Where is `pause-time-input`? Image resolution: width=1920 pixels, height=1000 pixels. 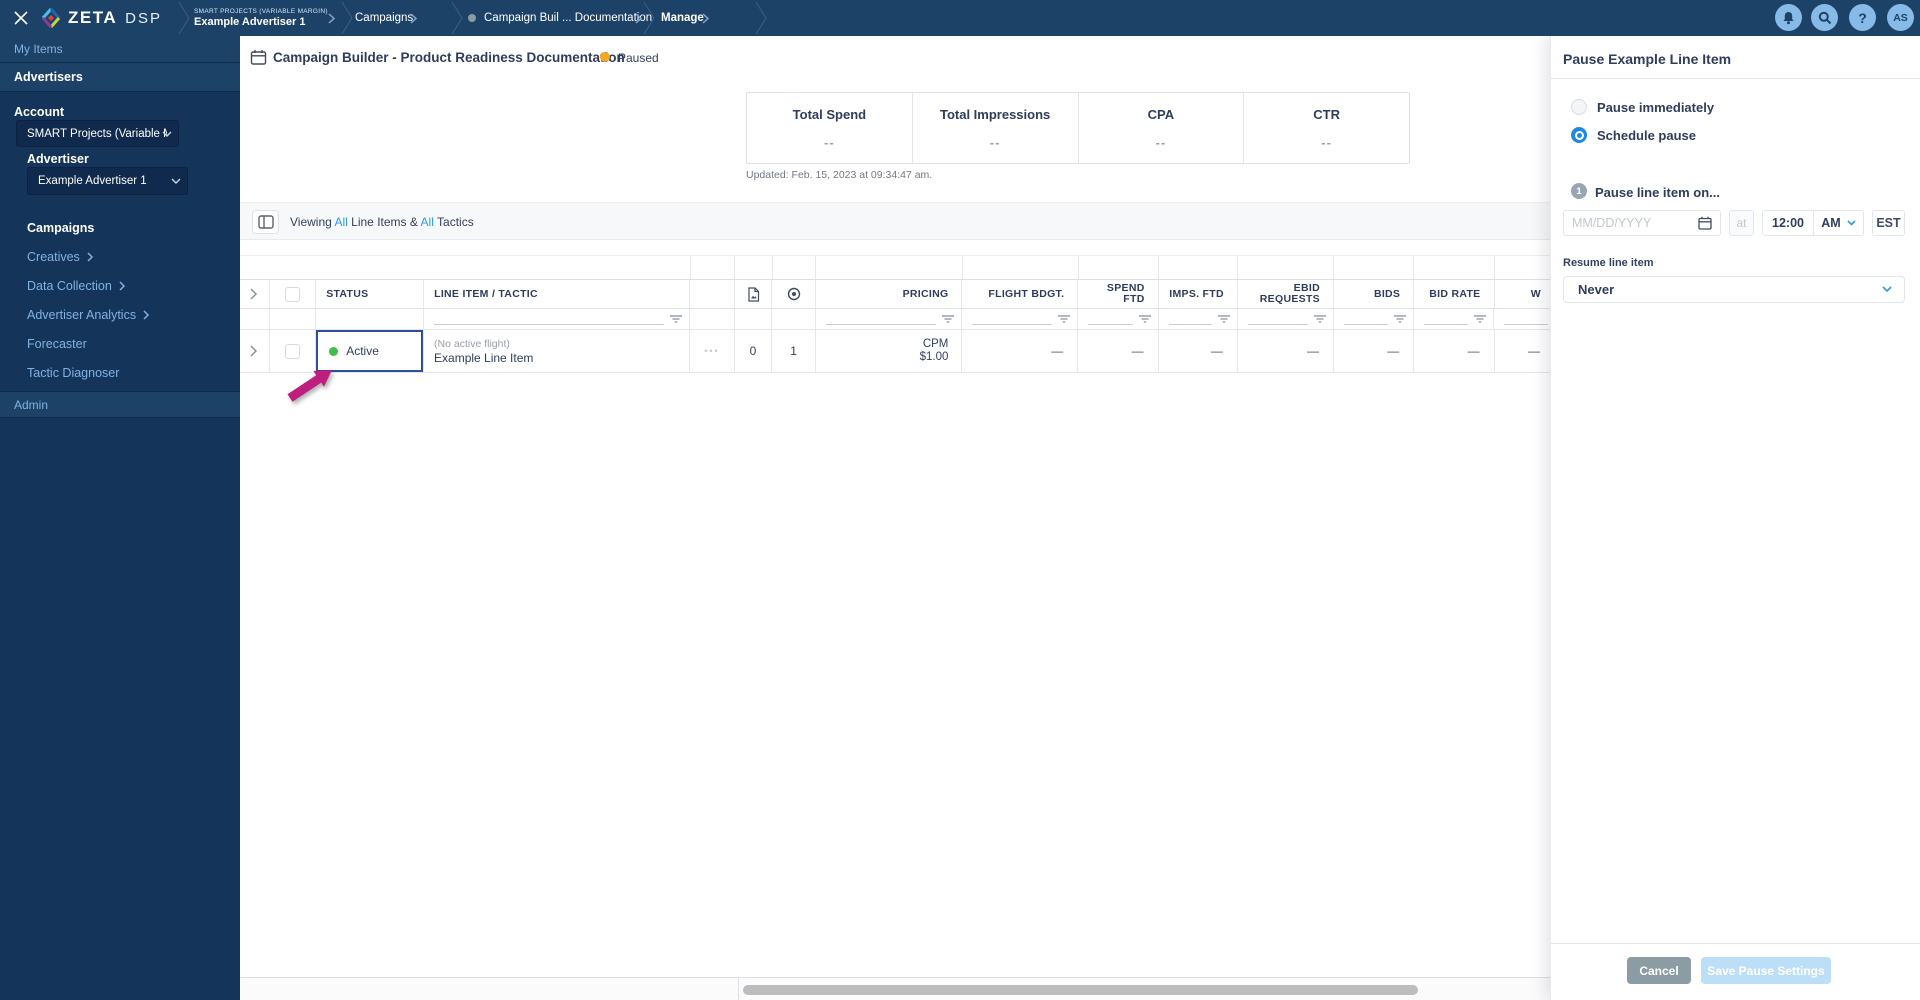
pause-time-input is located at coordinates (1788, 223).